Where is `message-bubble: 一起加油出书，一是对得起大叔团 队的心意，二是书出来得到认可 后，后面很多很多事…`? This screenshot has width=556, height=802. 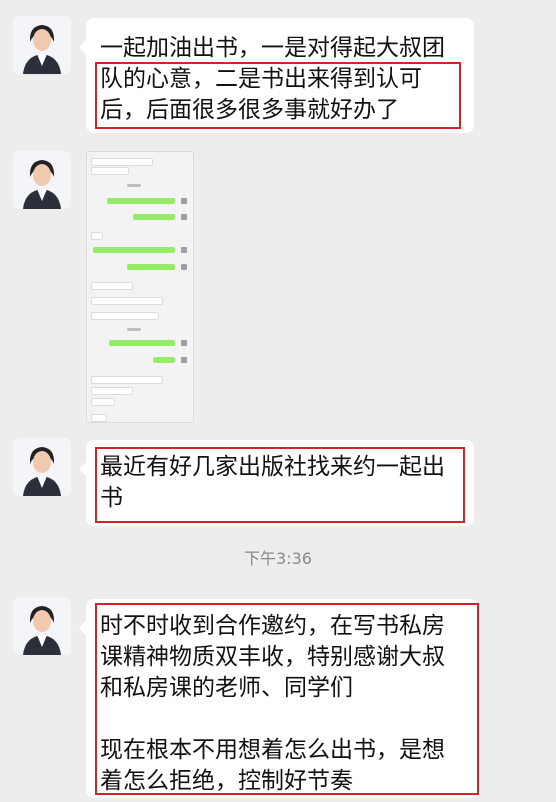 message-bubble: 一起加油出书，一是对得起大叔团 队的心意，二是书出来得到认可 后，后面很多很多事… is located at coordinates (276, 75).